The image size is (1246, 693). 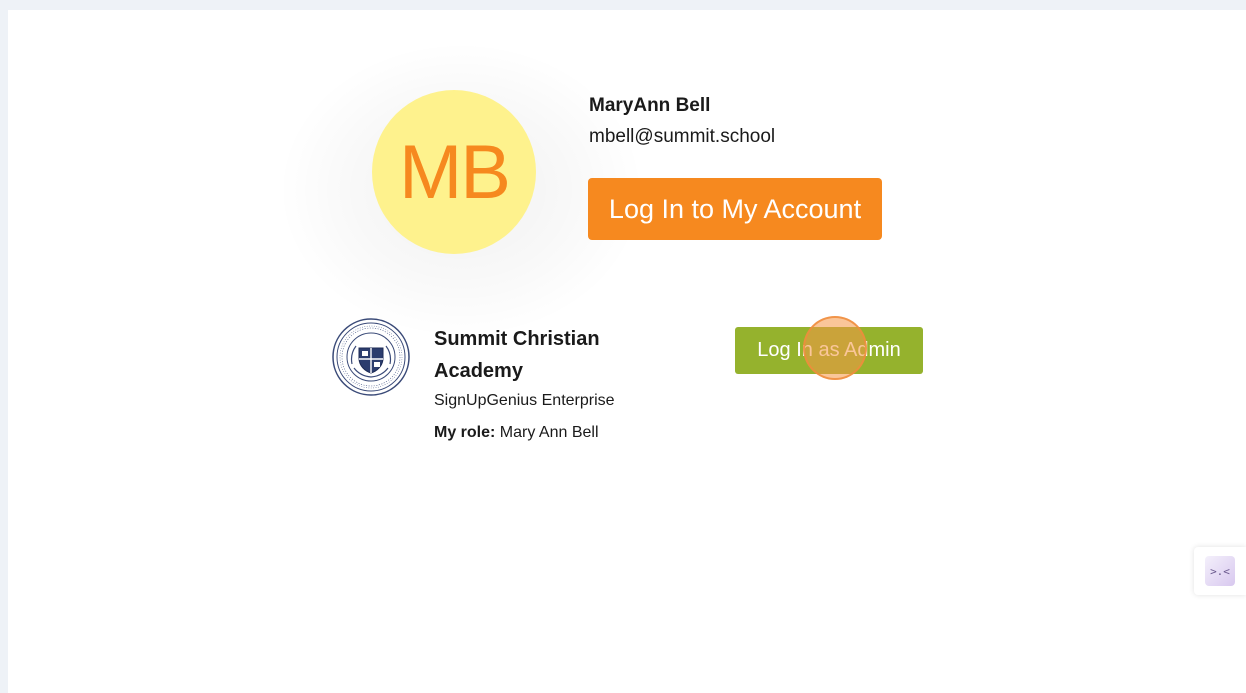 I want to click on side-widget-button: >.<, so click(x=1220, y=571).